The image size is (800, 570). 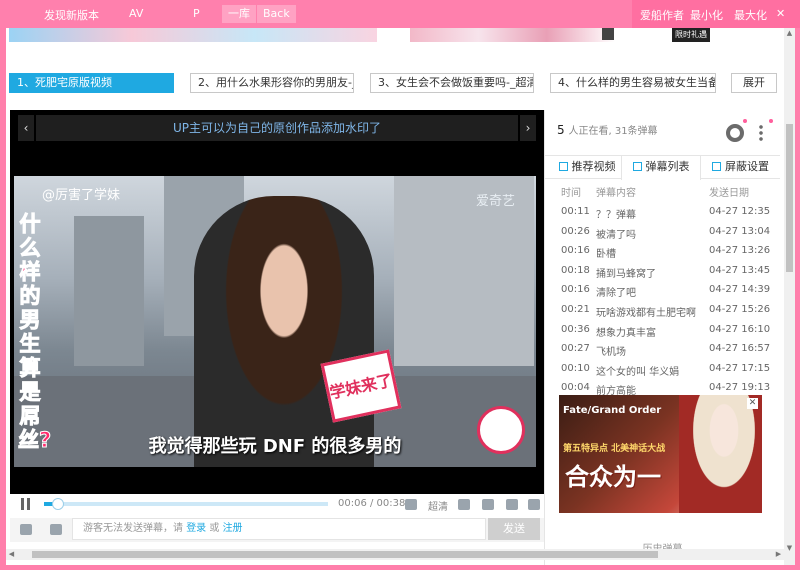 I want to click on ad-logo: Fate/Grand Order, so click(x=612, y=410).